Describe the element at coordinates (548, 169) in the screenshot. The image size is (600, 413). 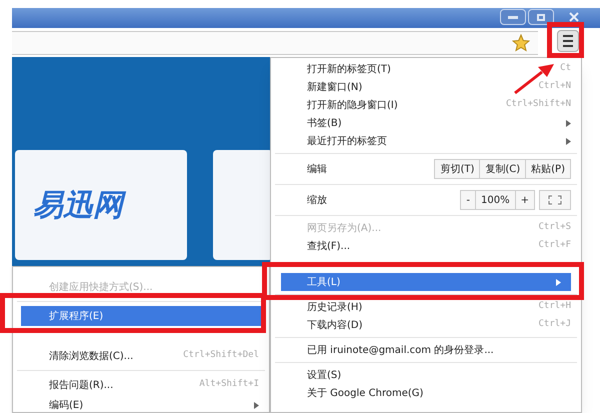
I see `edit-button: 粘贴(P)` at that location.